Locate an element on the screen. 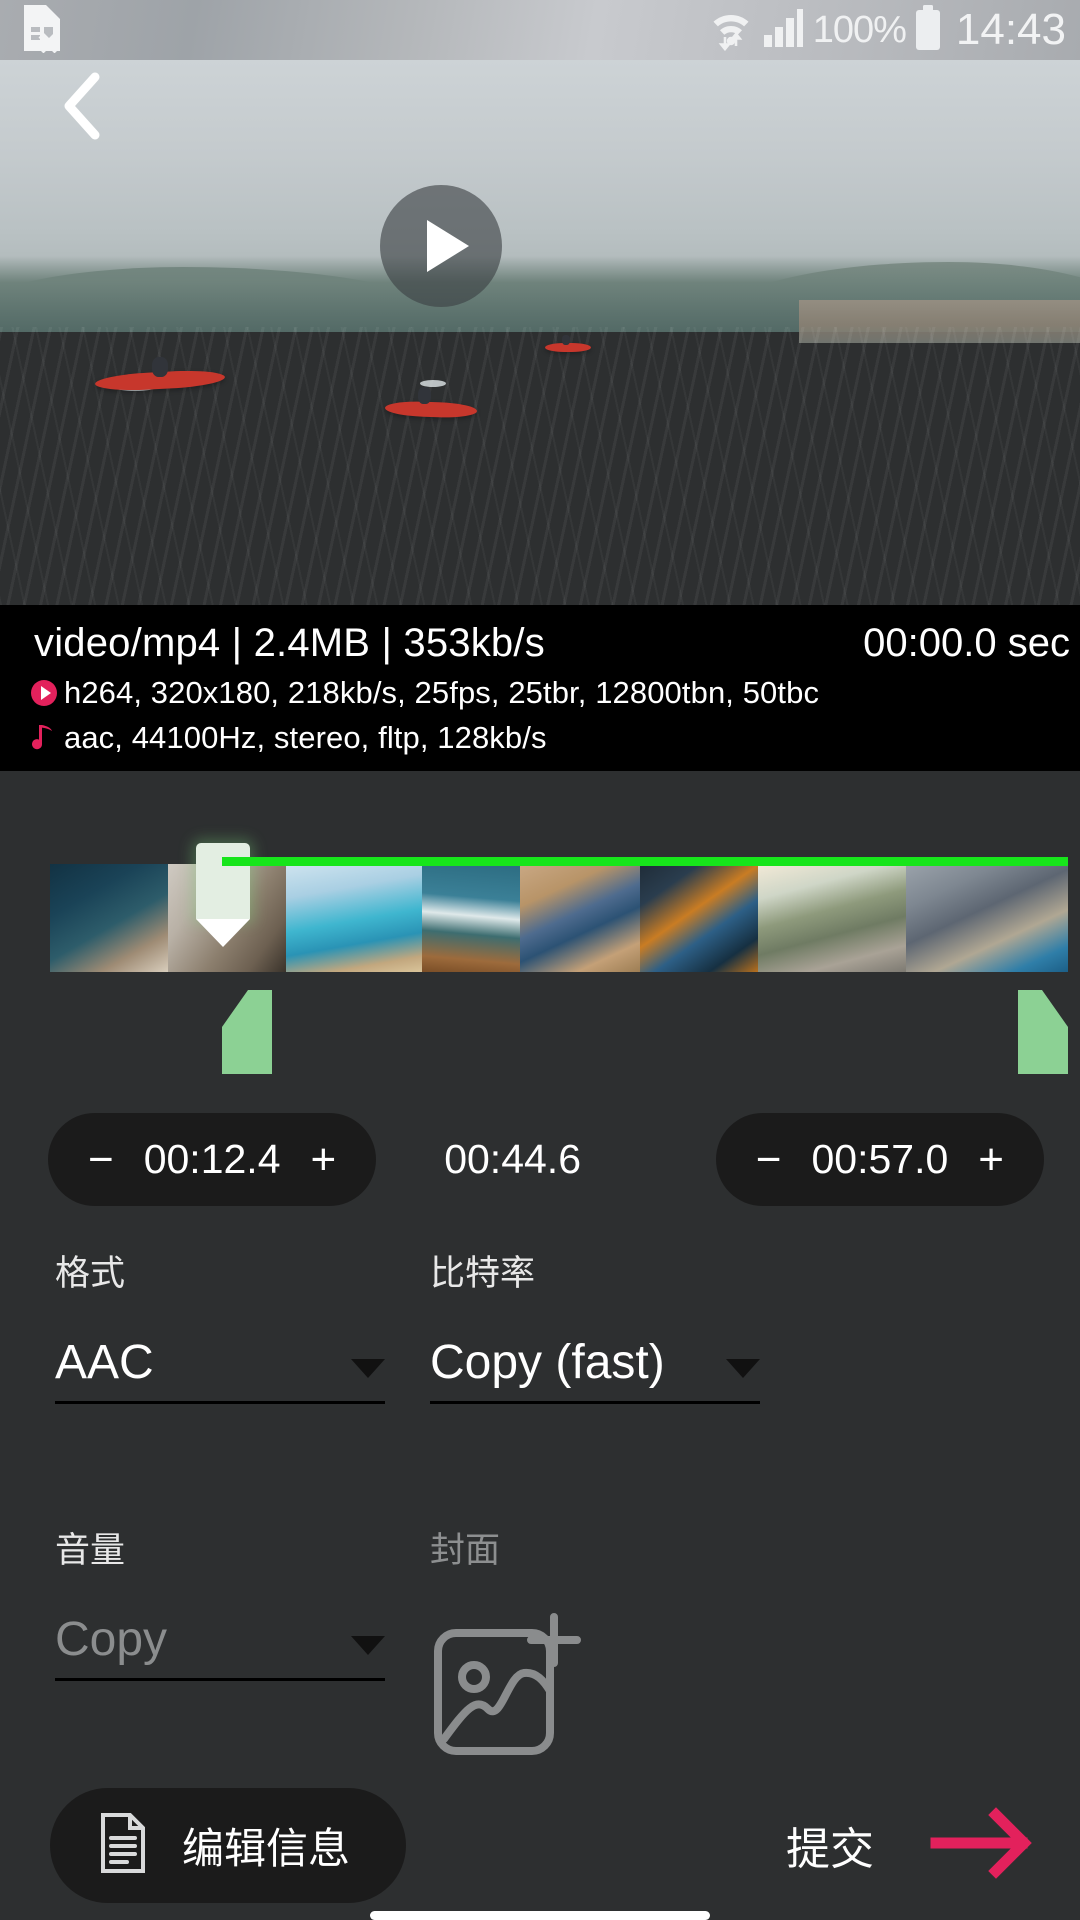 The height and width of the screenshot is (1920, 1080). edit-info-button: 编辑信息 is located at coordinates (228, 1845).